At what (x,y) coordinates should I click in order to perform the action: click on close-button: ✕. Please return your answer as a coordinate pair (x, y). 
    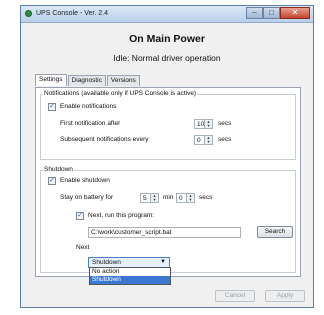
    Looking at the image, I should click on (295, 13).